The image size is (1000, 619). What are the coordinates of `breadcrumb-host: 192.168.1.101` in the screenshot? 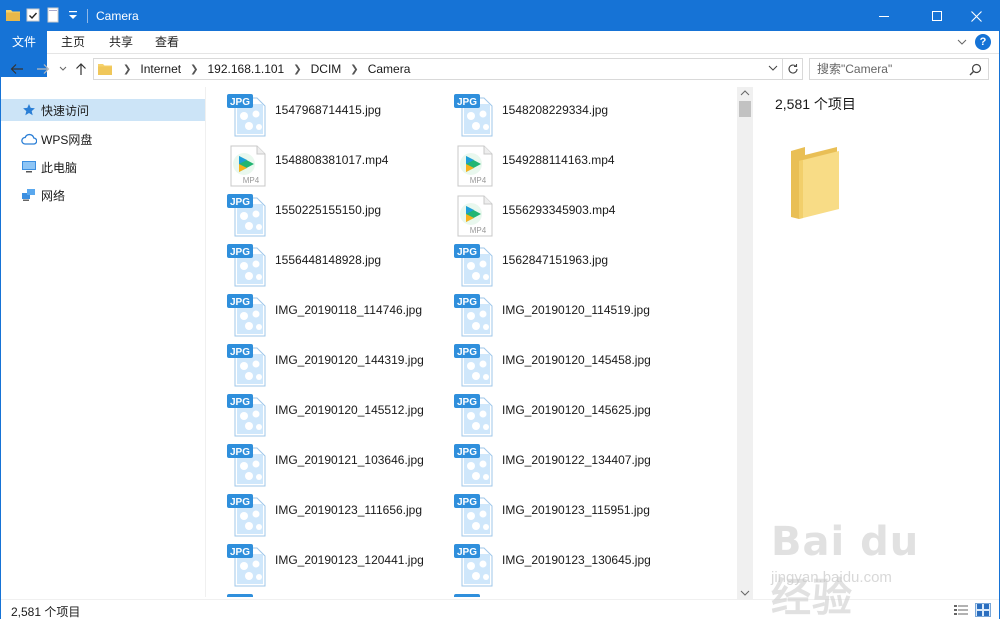 It's located at (245, 69).